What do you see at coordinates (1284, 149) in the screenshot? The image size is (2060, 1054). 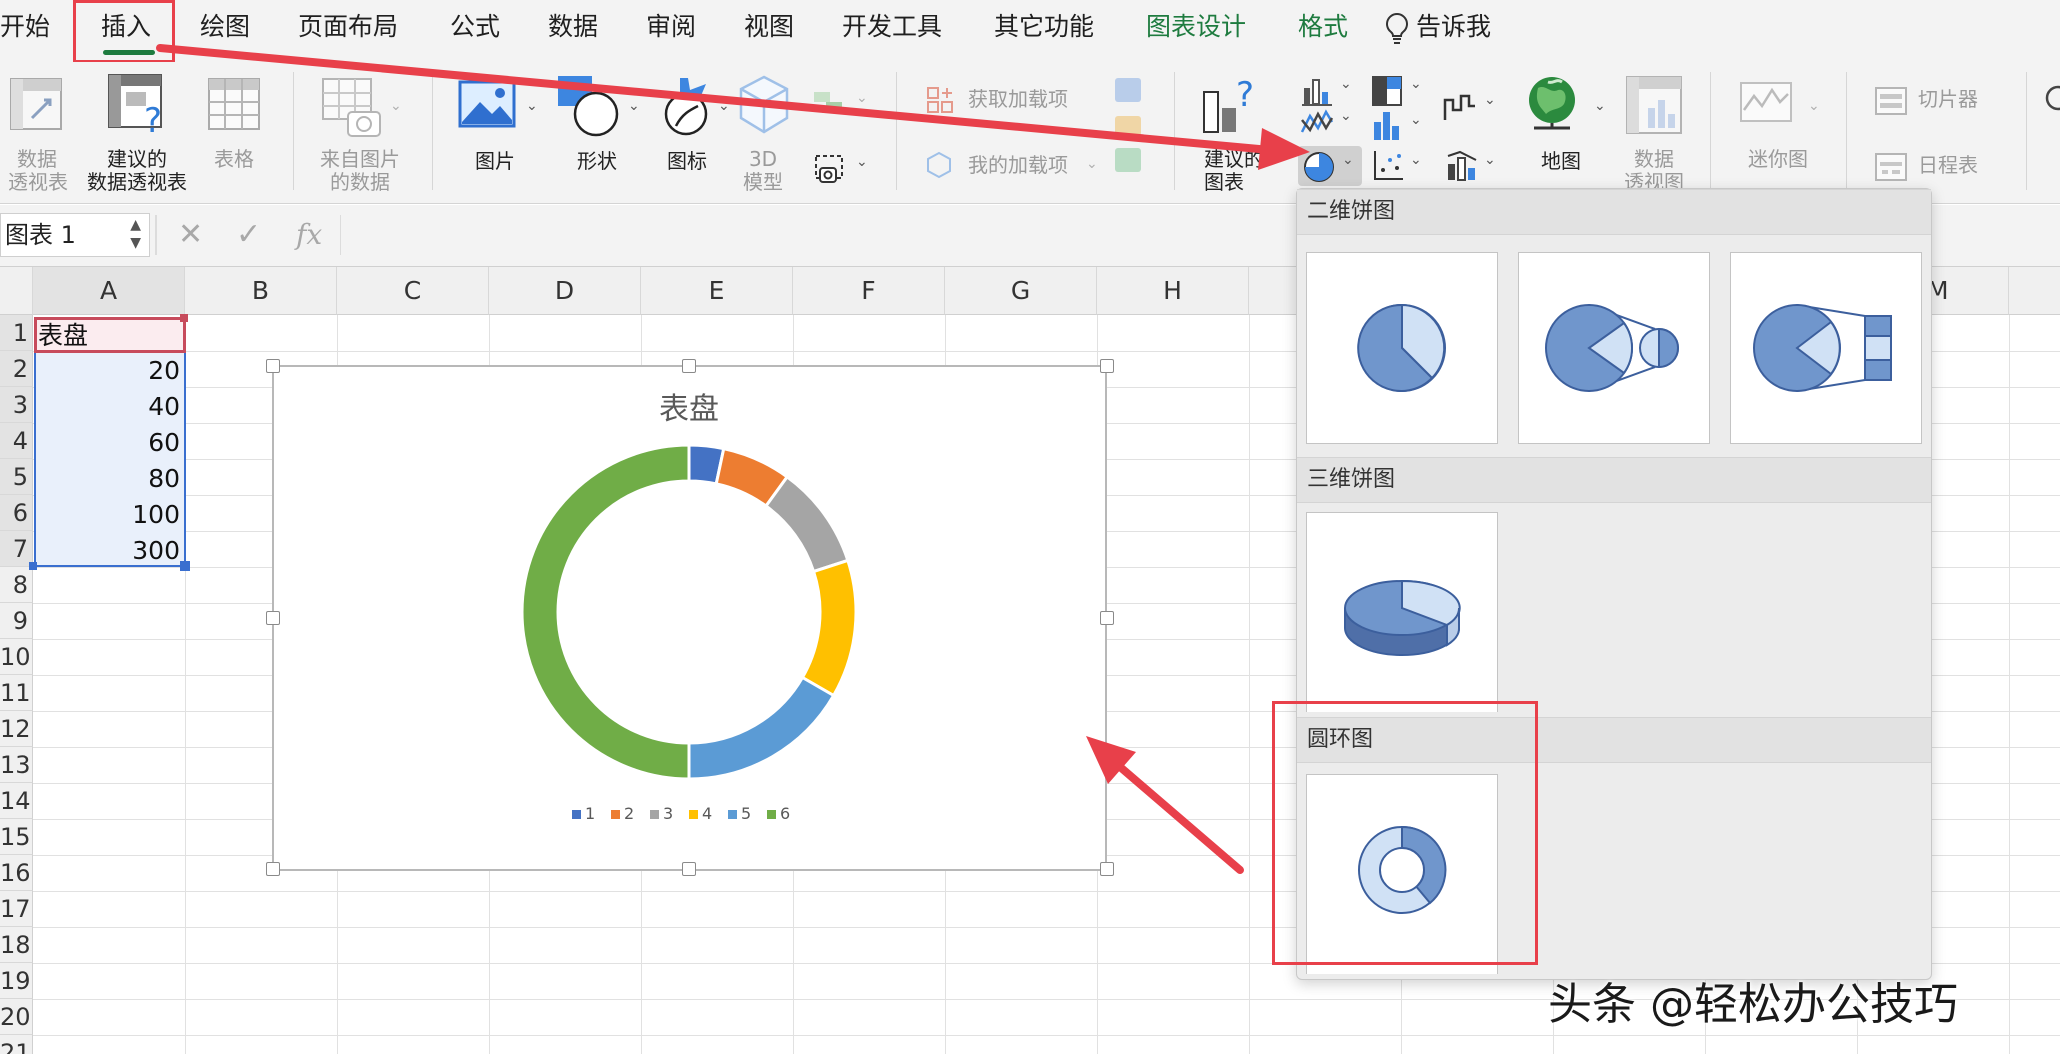 I see `arrow-head` at bounding box center [1284, 149].